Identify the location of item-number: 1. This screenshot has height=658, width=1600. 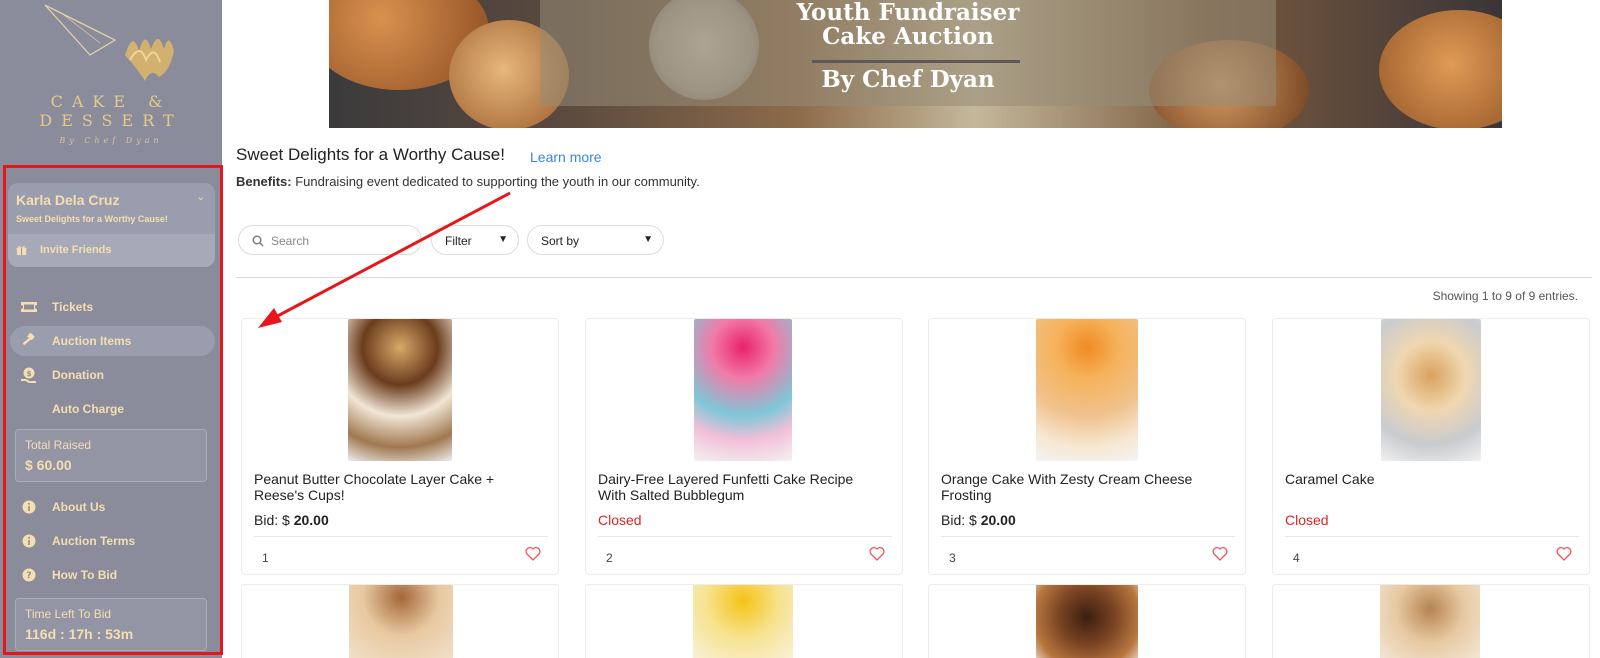
(265, 558).